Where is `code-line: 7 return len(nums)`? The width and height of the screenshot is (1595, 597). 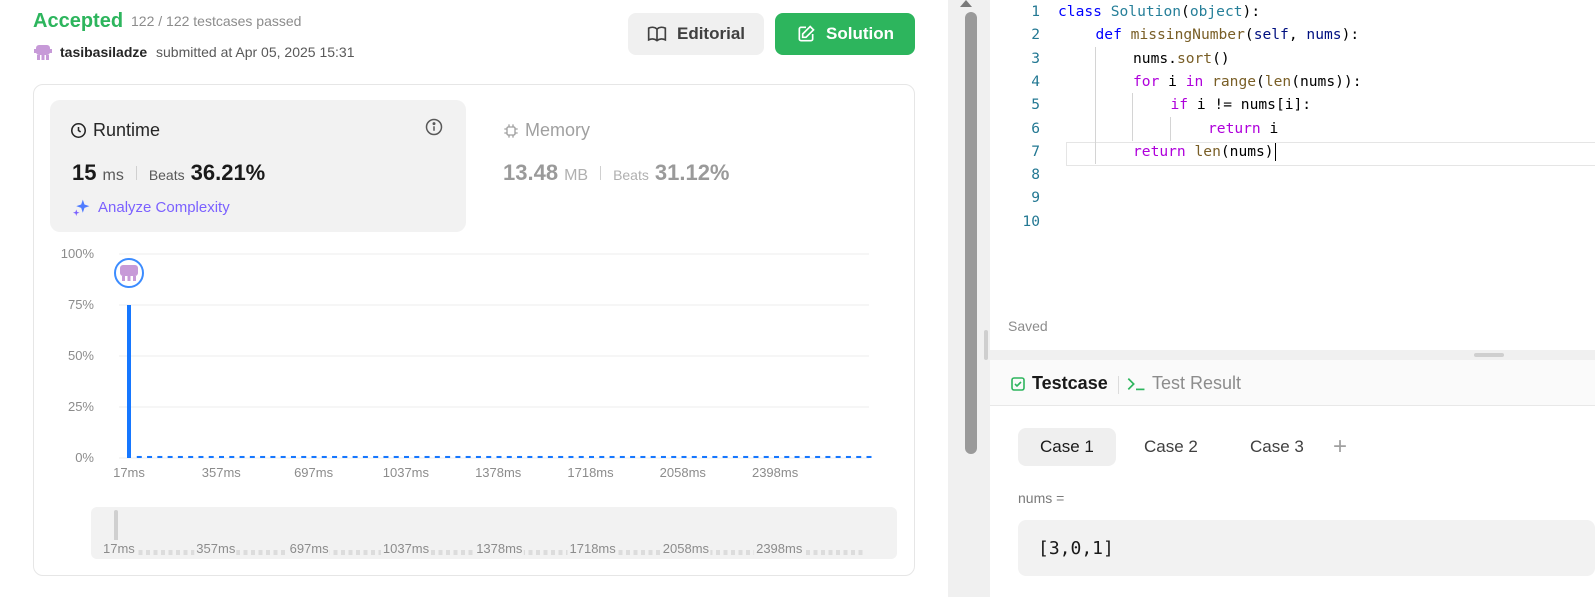
code-line: 7 return len(nums) is located at coordinates (1292, 151).